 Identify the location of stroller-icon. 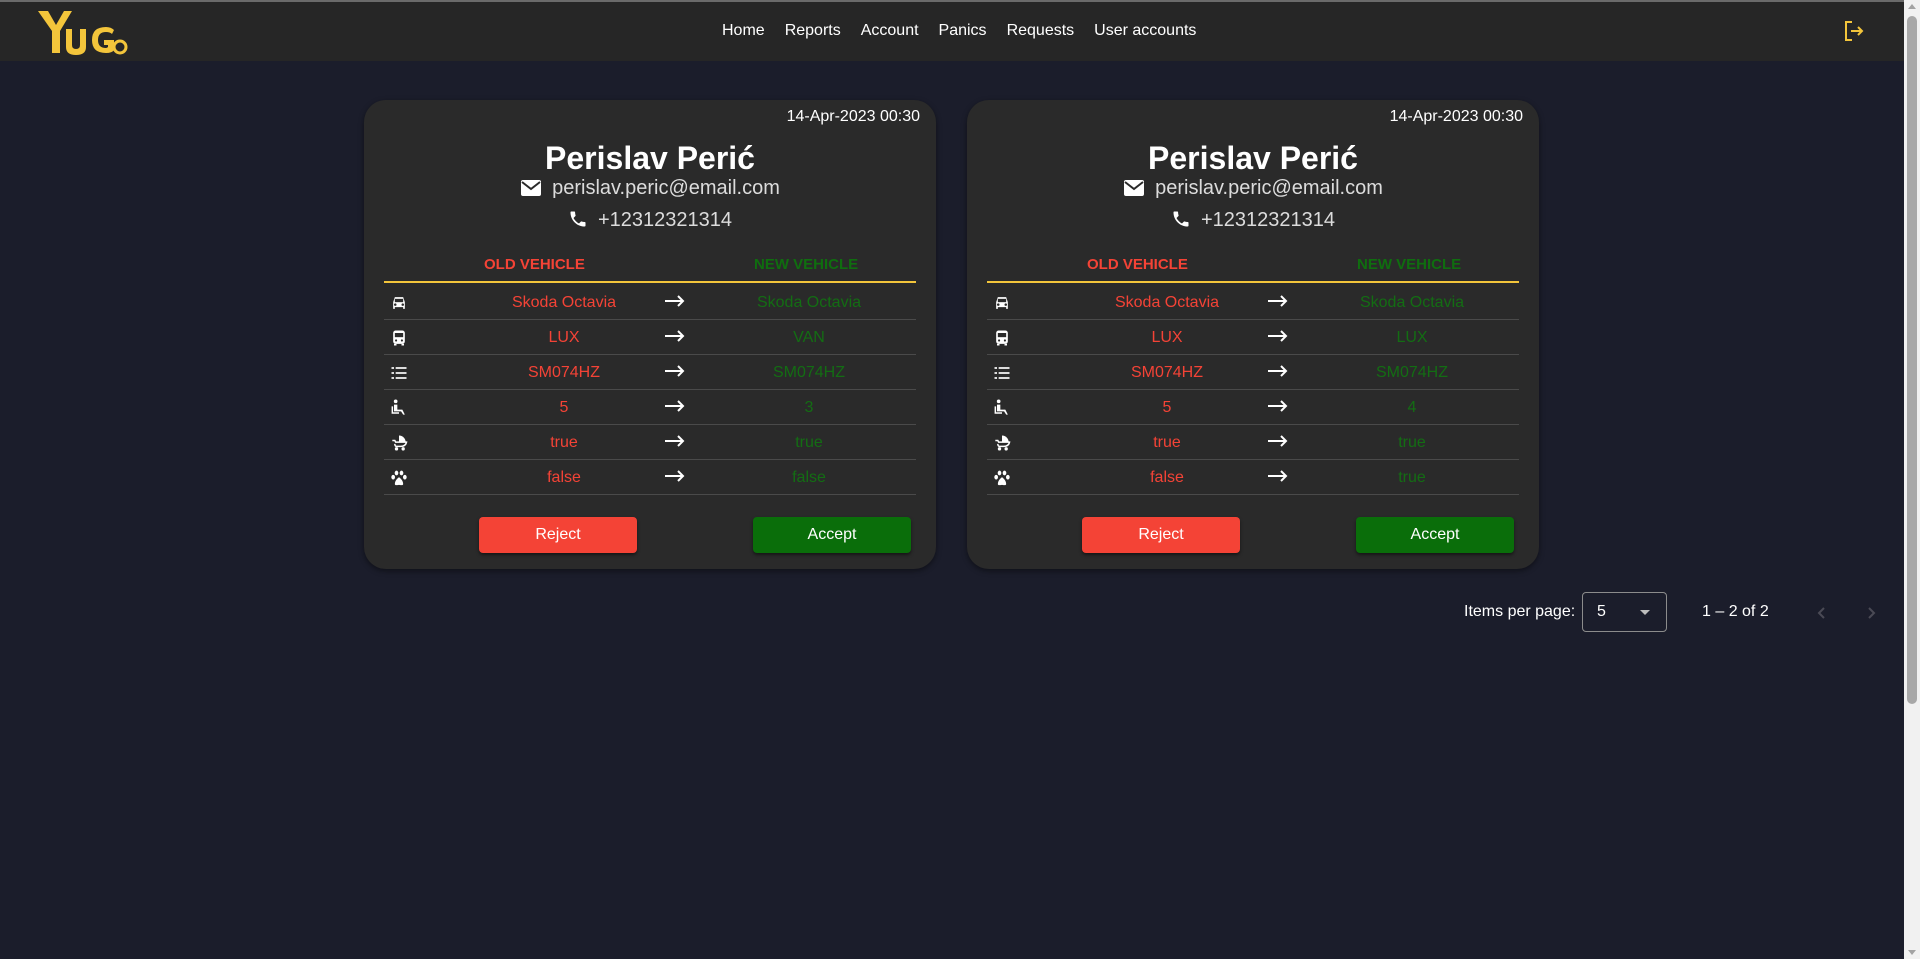
(1003, 443).